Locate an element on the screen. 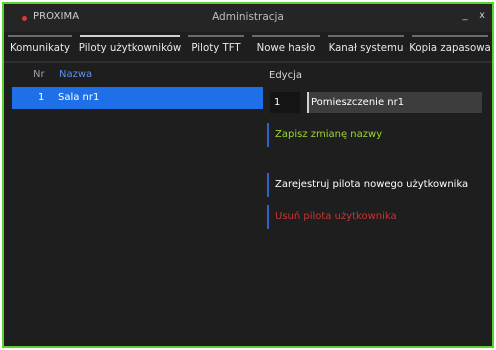 This screenshot has height=350, width=496. window-title: Administracja is located at coordinates (248, 17).